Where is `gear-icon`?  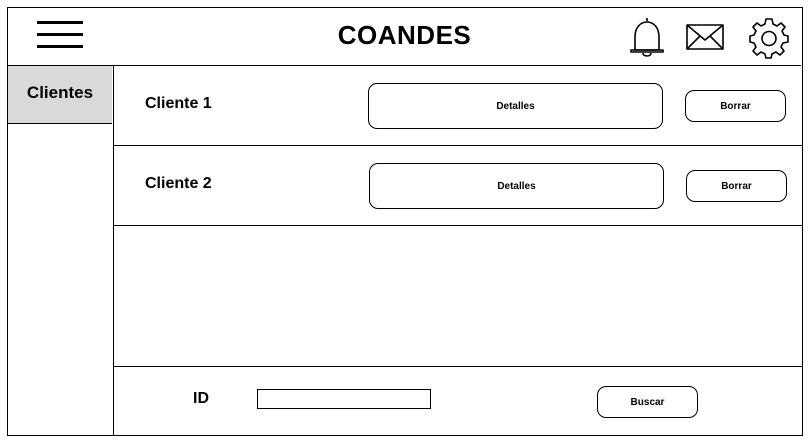 gear-icon is located at coordinates (769, 37).